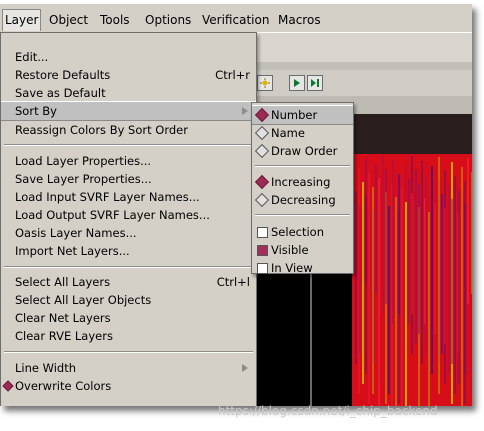 Image resolution: width=484 pixels, height=431 pixels. What do you see at coordinates (302, 232) in the screenshot?
I see `filter-selection: Selection` at bounding box center [302, 232].